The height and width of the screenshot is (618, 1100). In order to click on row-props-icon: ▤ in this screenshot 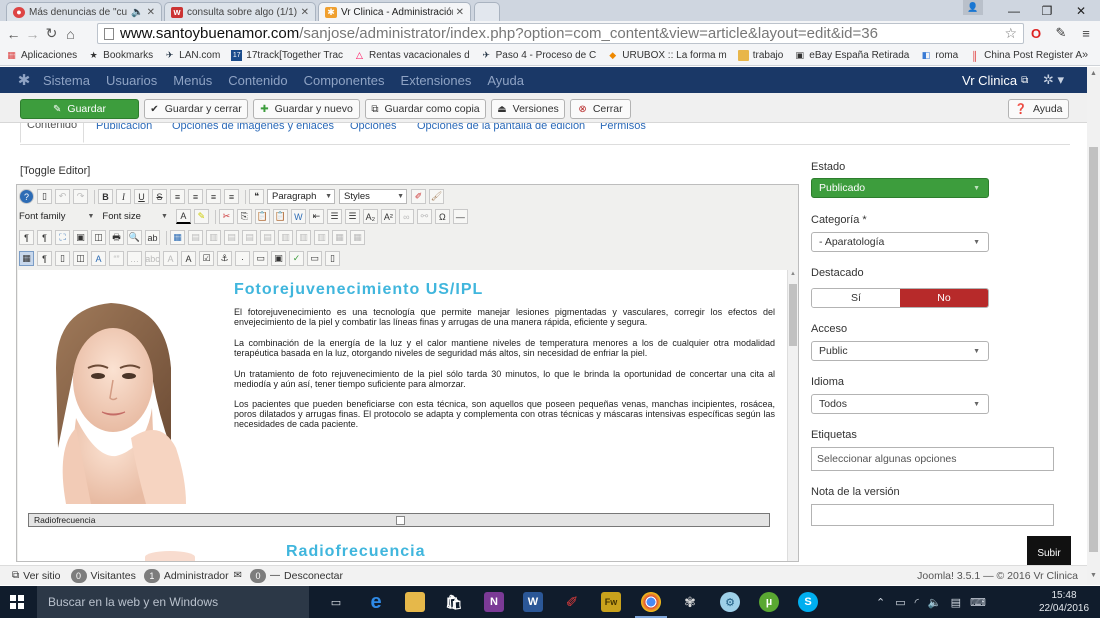, I will do `click(195, 237)`.